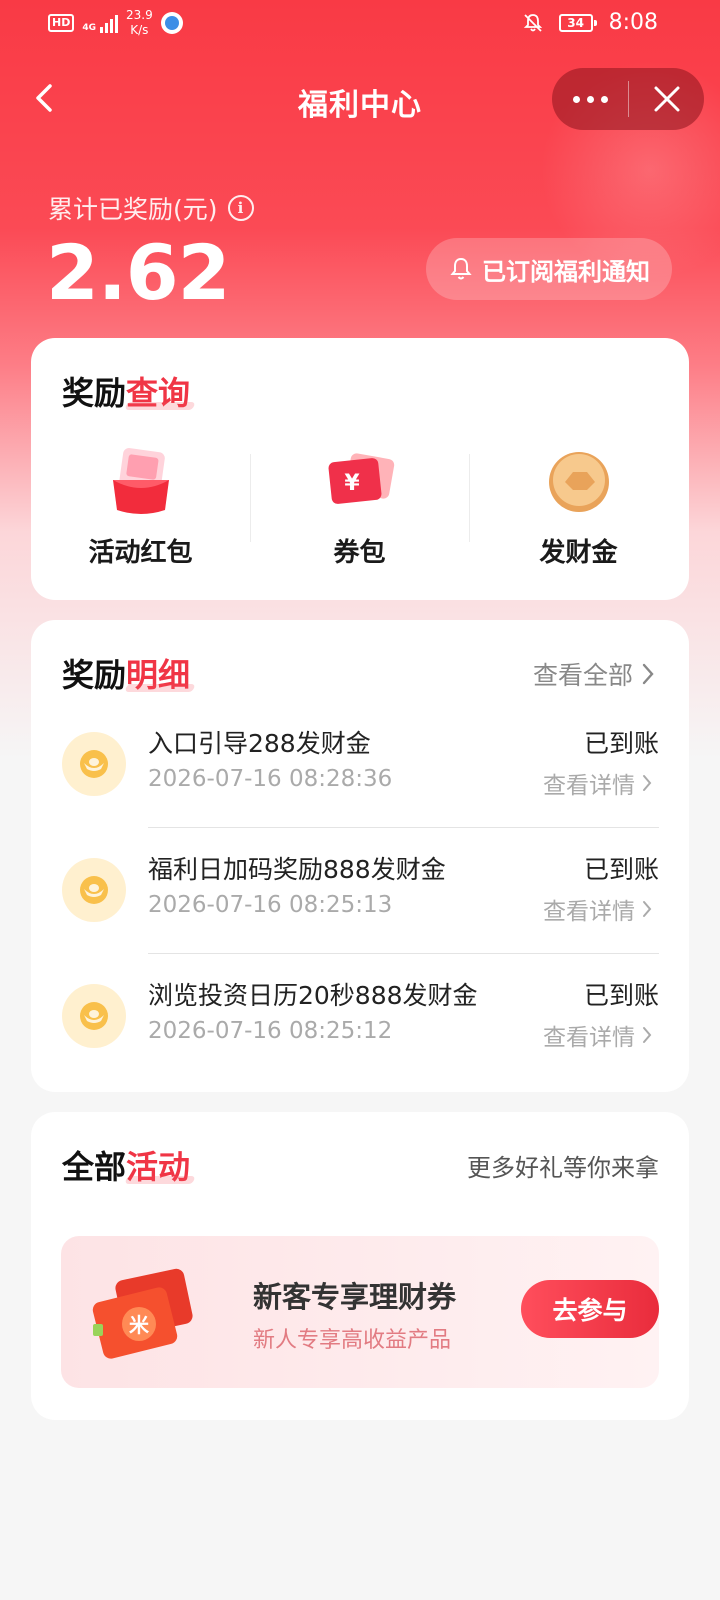 The image size is (720, 1600). I want to click on reward-query-title: 奖励查询, so click(126, 391).